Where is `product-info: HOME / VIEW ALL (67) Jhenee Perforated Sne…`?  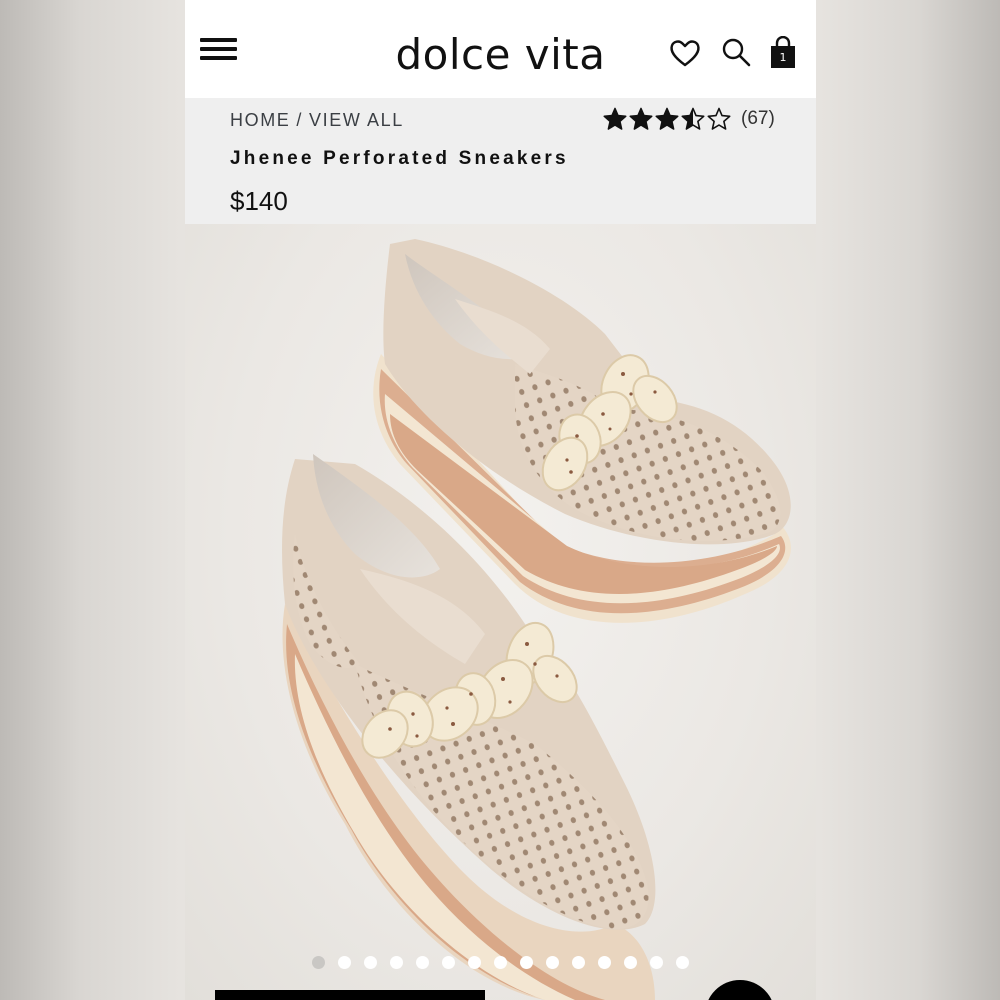
product-info: HOME / VIEW ALL (67) Jhenee Perforated Sne… is located at coordinates (500, 161).